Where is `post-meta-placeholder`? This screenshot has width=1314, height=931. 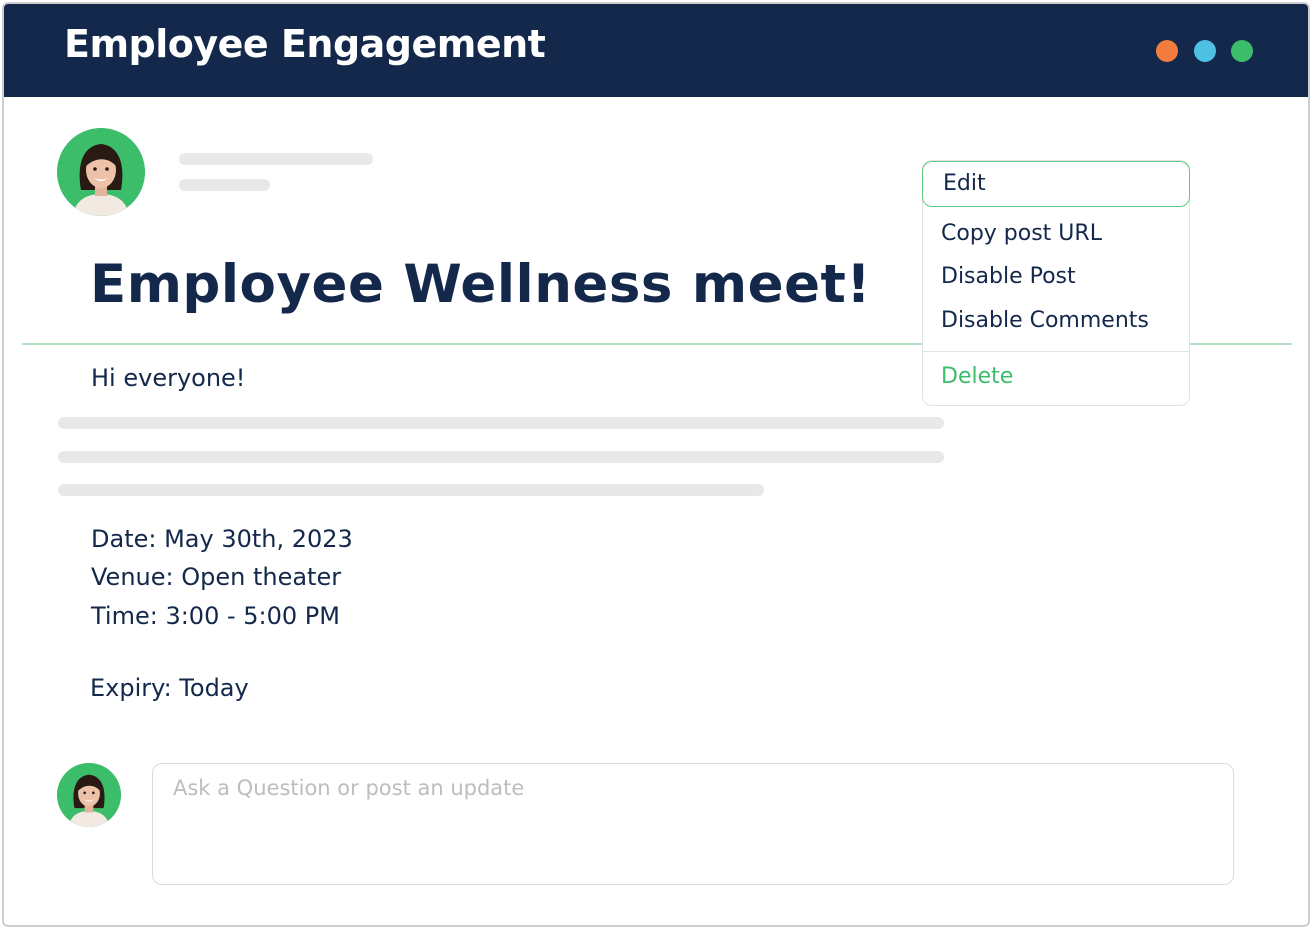
post-meta-placeholder is located at coordinates (224, 185).